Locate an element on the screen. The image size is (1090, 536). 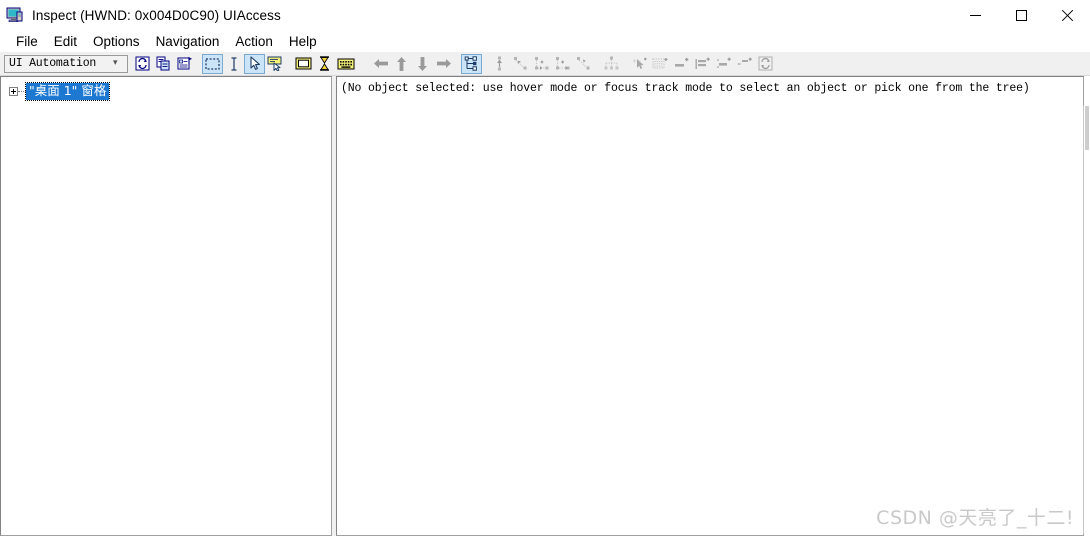
remove-item-icon is located at coordinates (744, 64).